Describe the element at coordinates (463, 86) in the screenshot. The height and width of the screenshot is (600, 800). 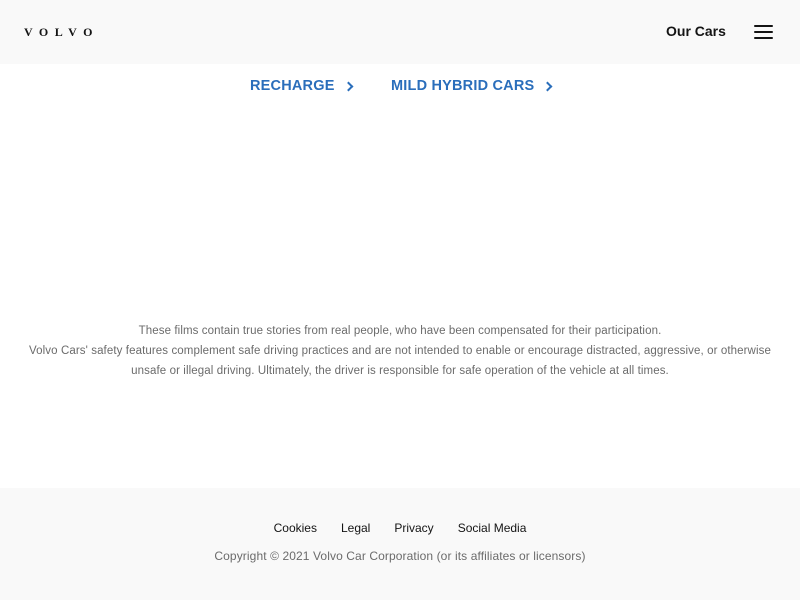
I see `mild-hybrid-cars-link-label: MILD HYBRID CARS` at that location.